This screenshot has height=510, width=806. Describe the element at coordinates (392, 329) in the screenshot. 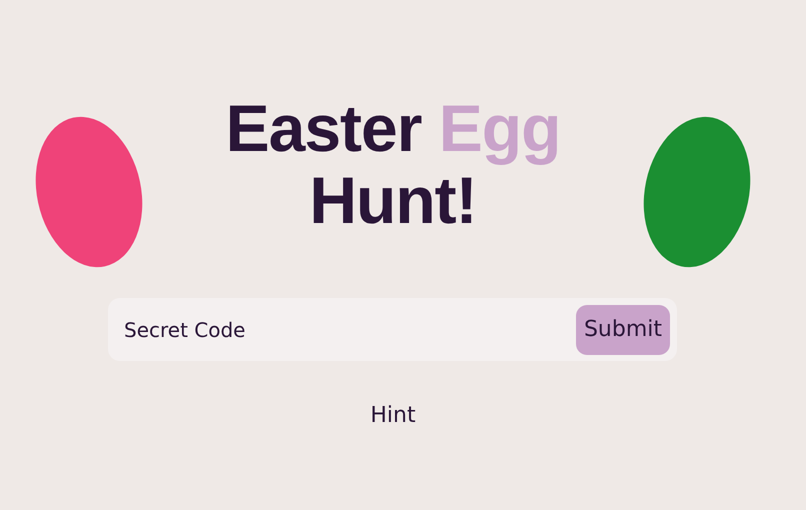

I see `code-field: Secret Code Submit` at that location.